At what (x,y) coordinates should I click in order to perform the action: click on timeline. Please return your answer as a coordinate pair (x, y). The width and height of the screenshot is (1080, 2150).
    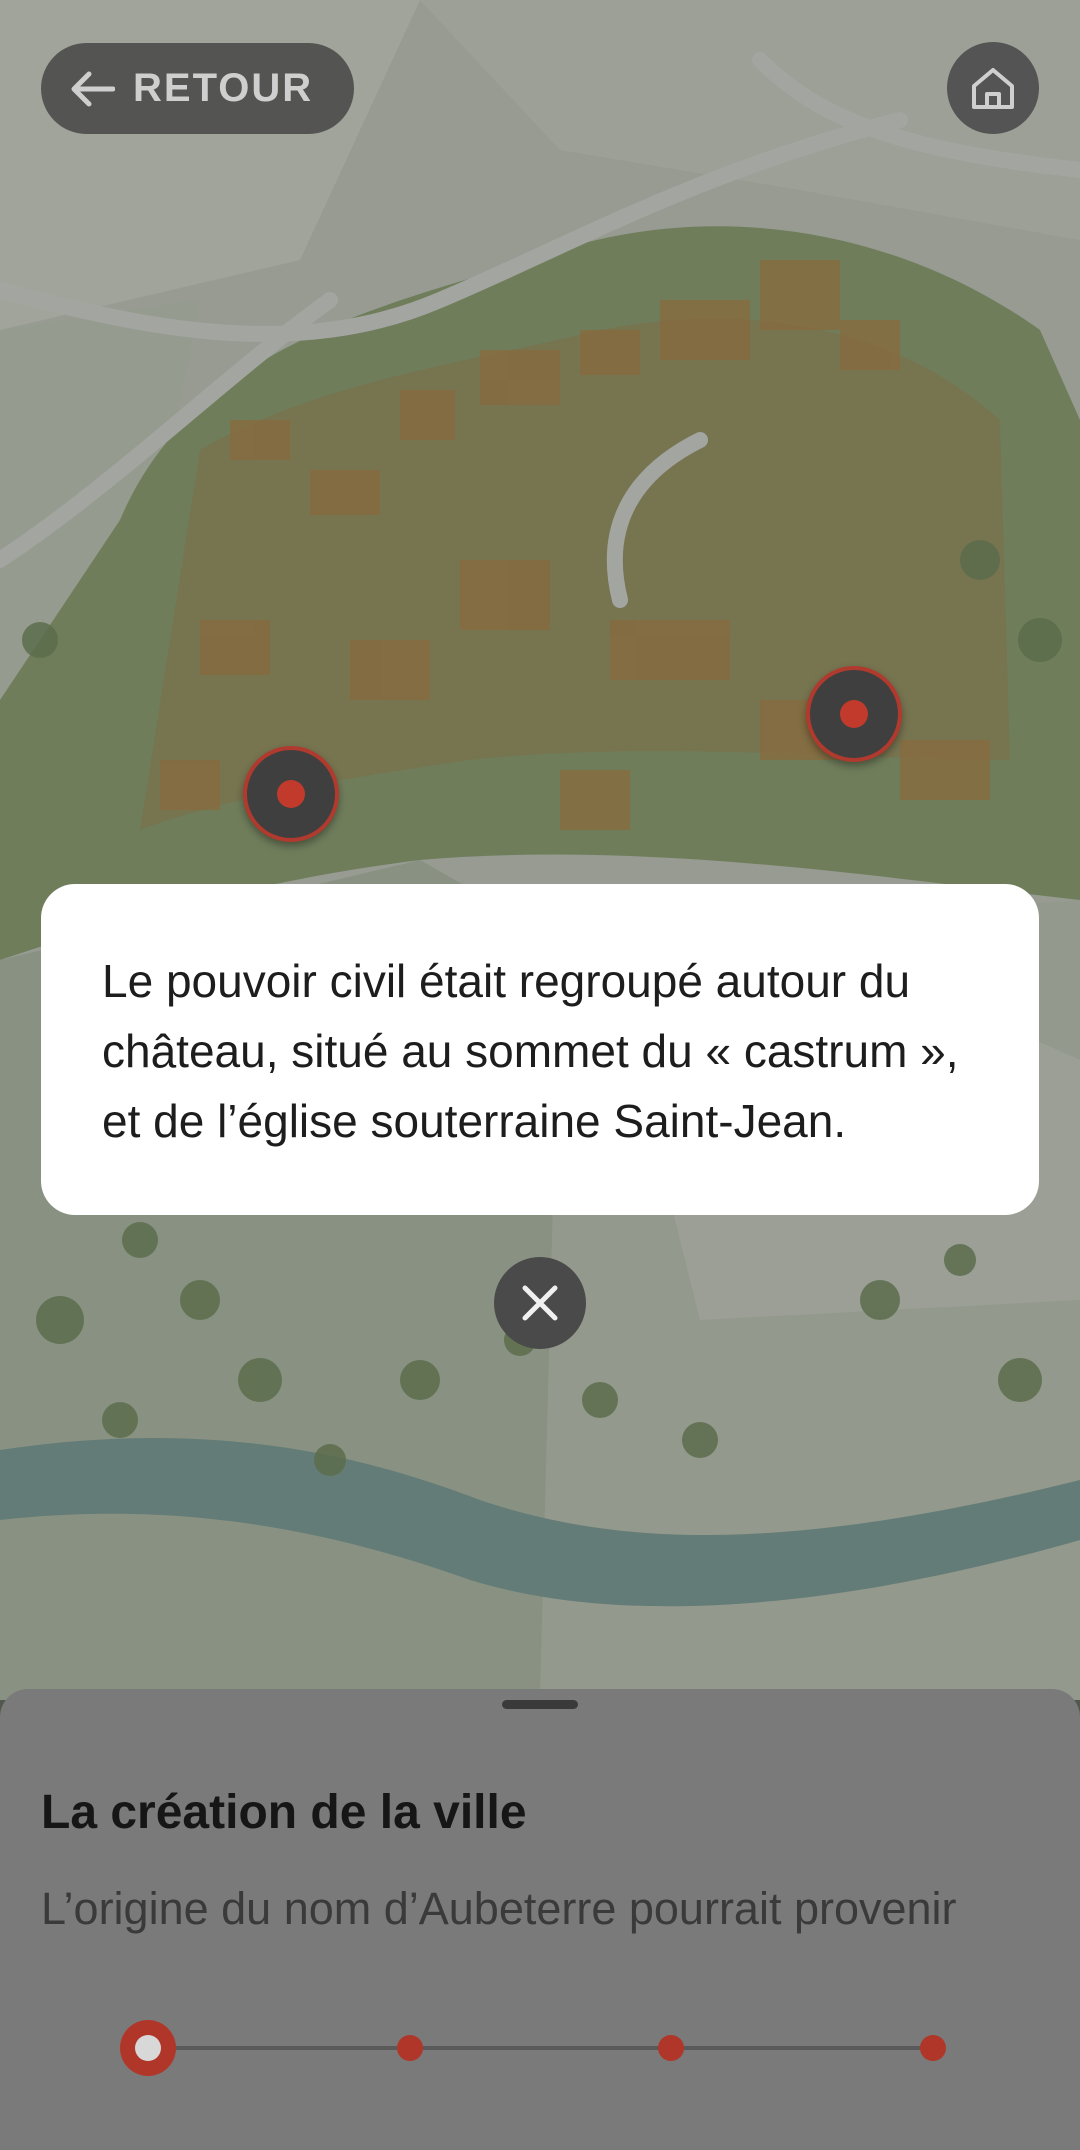
    Looking at the image, I should click on (535, 2048).